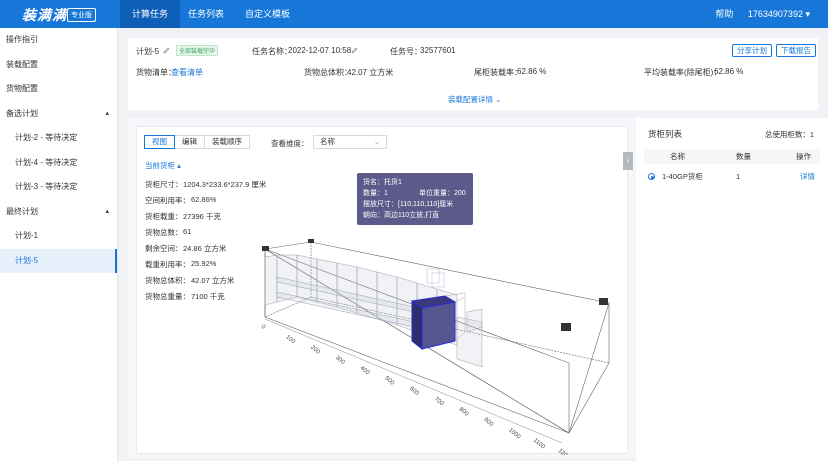 This screenshot has height=461, width=828. I want to click on tooltip-name: 货名：托货1, so click(382, 182).